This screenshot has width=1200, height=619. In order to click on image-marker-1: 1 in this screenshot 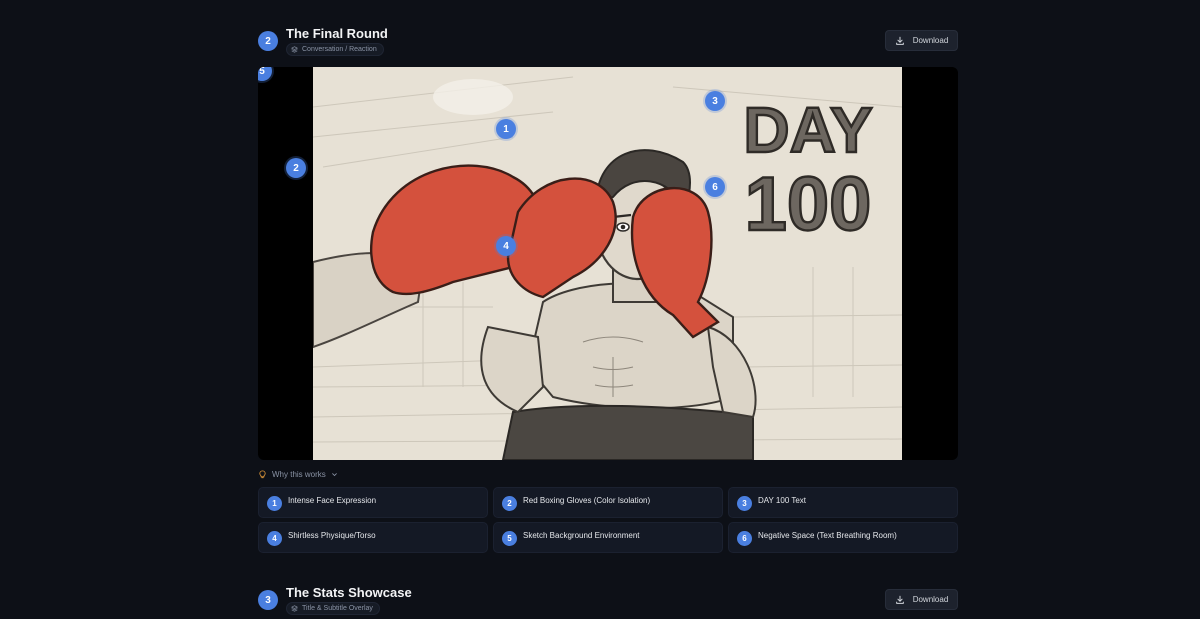, I will do `click(506, 129)`.